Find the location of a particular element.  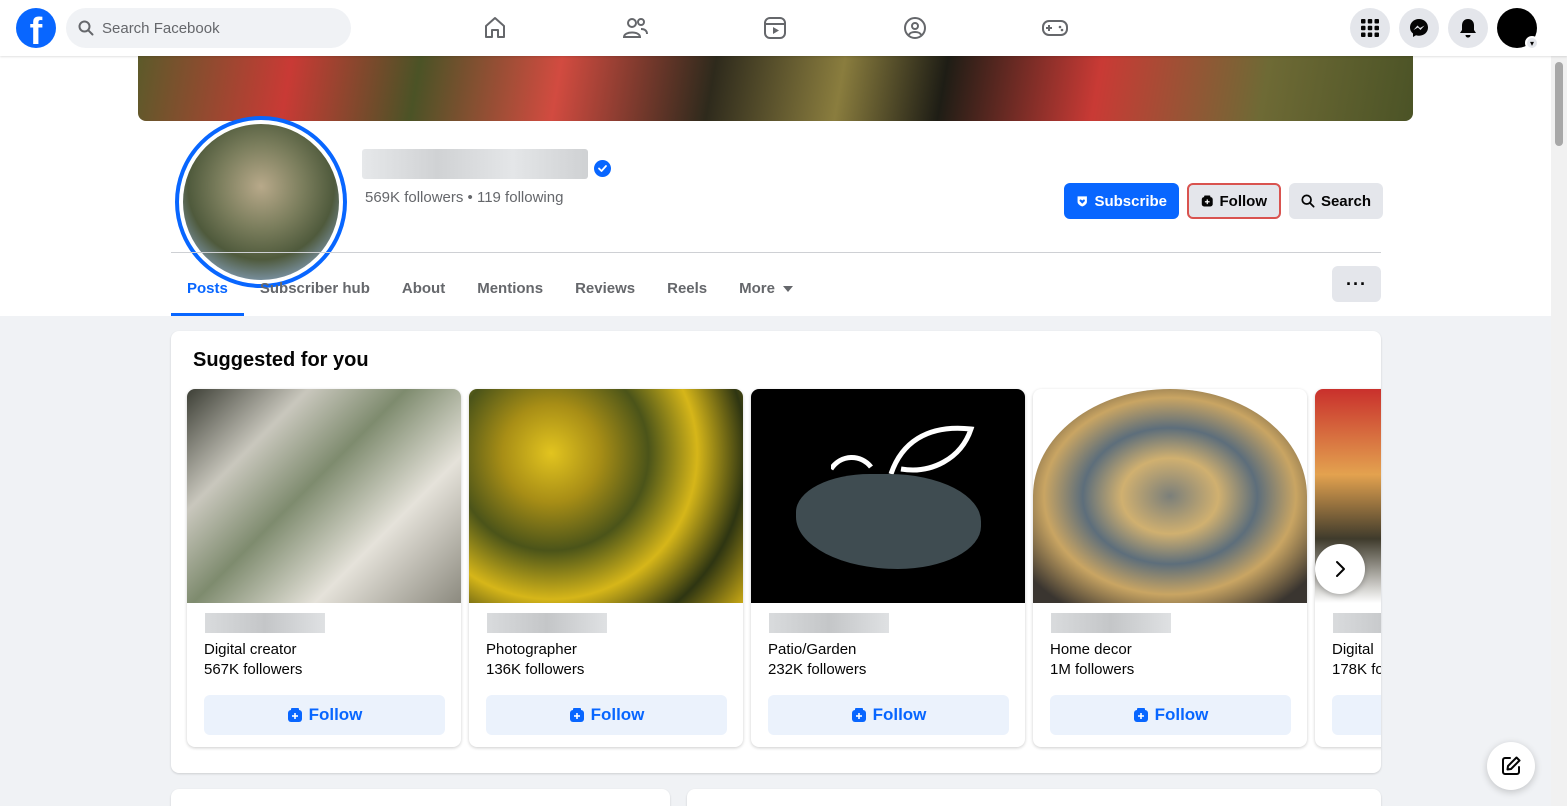

follower-stats: 569K followers • 119 following is located at coordinates (464, 197).